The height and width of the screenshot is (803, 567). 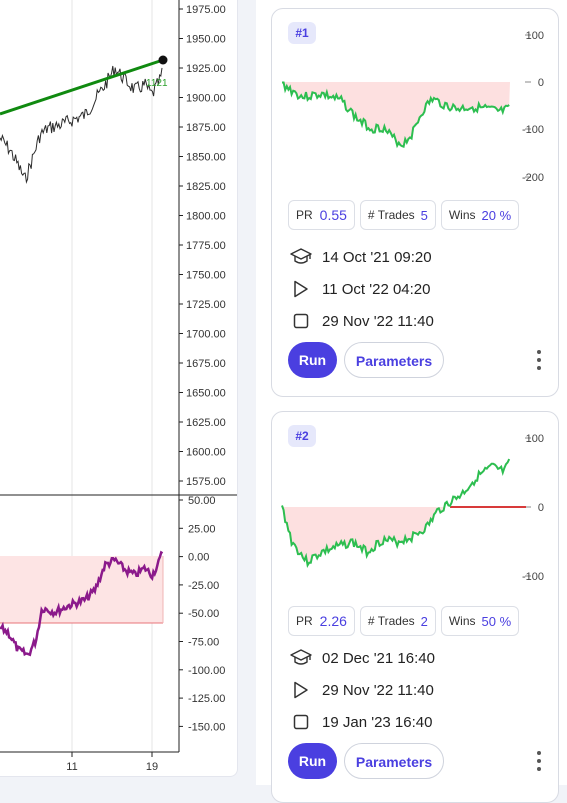 What do you see at coordinates (198, 558) in the screenshot?
I see `indicator-tick-label: 0.00` at bounding box center [198, 558].